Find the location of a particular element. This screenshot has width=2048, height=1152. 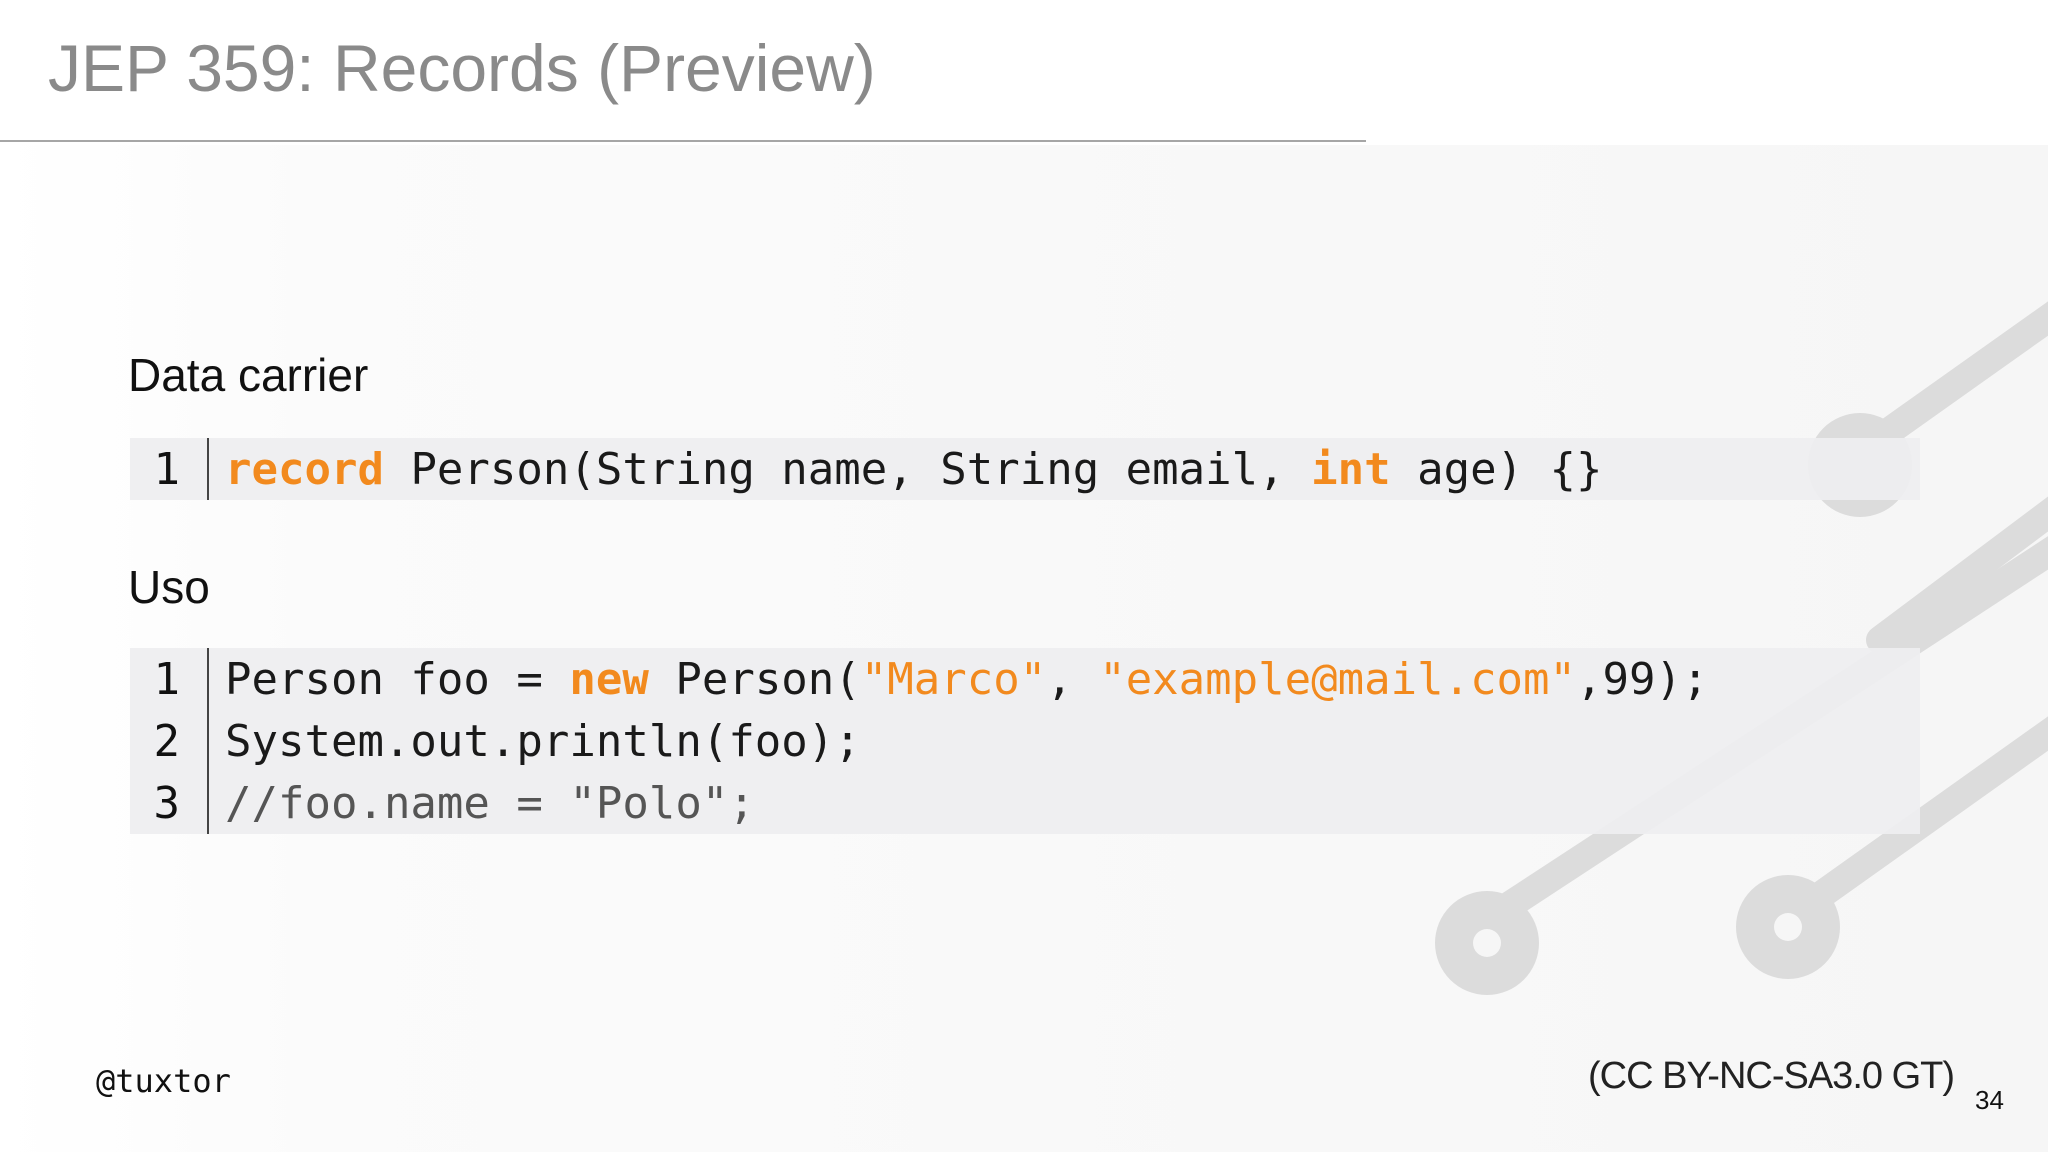

code-token-keyword: int is located at coordinates (1351, 469).